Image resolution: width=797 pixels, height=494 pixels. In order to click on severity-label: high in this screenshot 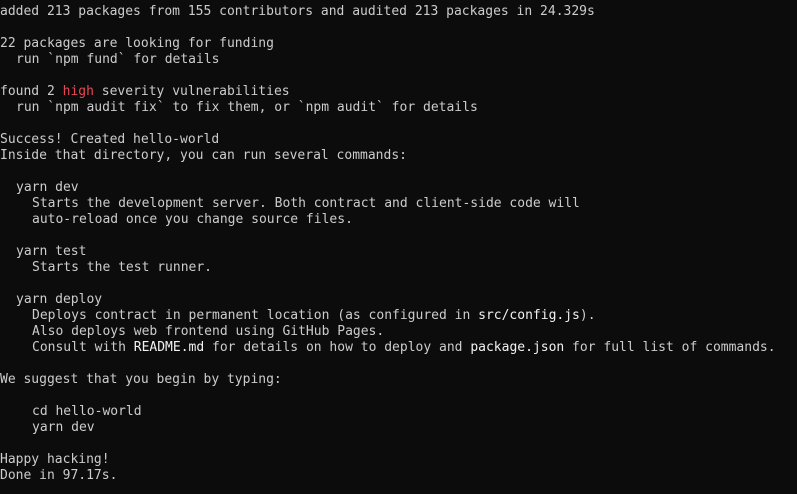, I will do `click(78, 91)`.